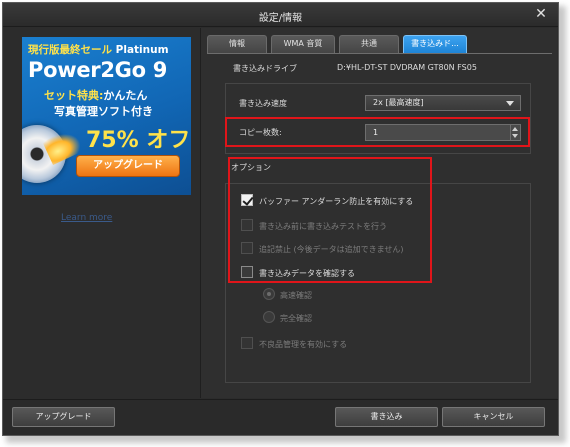 This screenshot has width=570, height=447. Describe the element at coordinates (377, 132) in the screenshot. I see `copies-highlight-box` at that location.